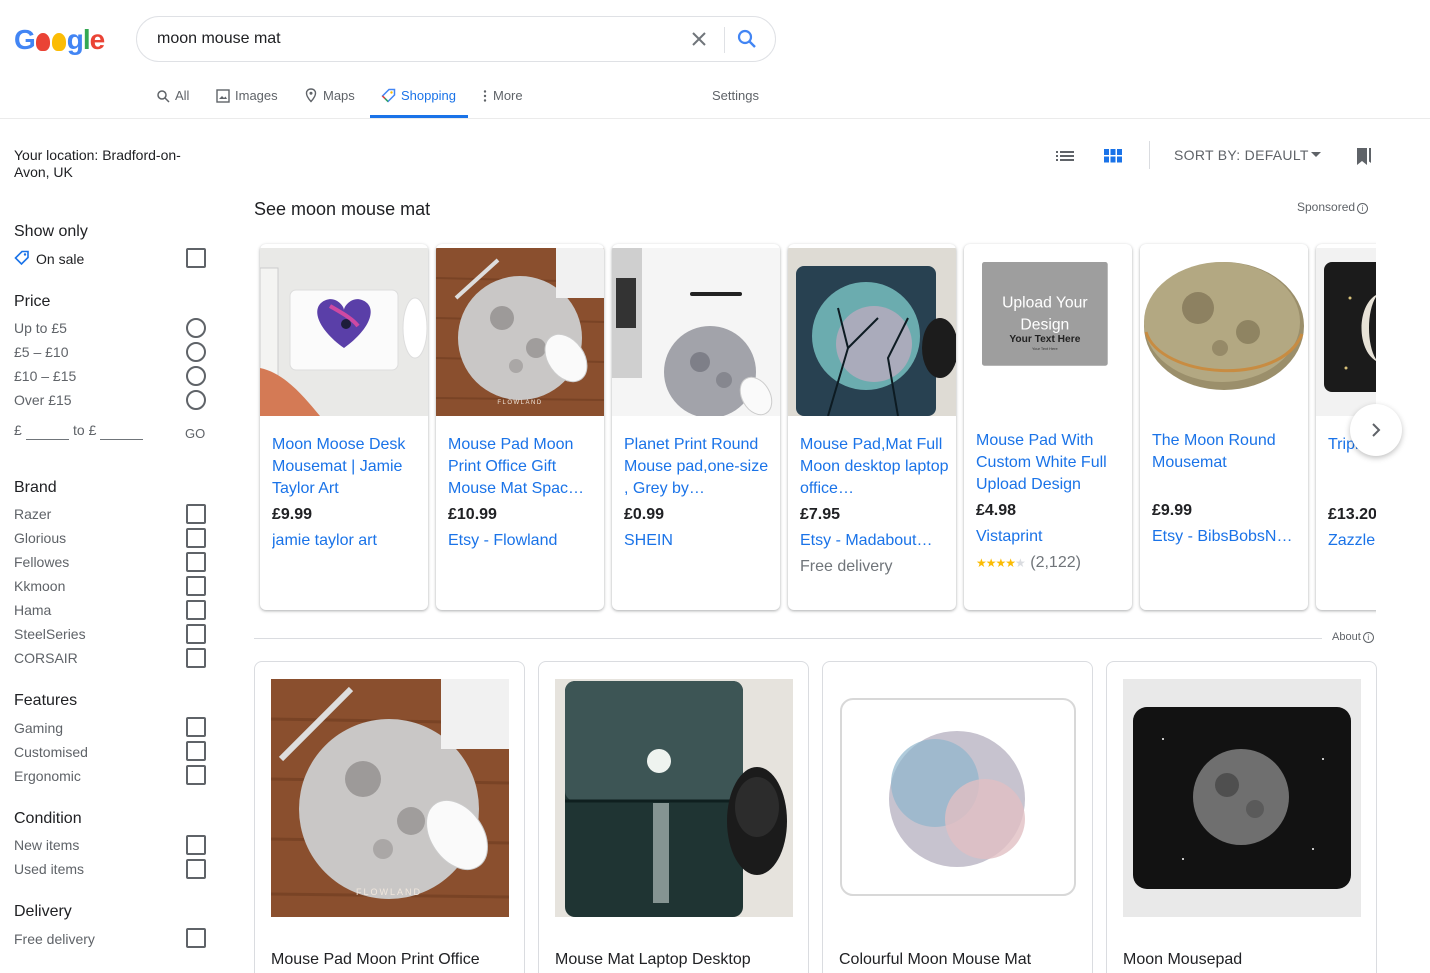  I want to click on bookmark-icon, so click(1364, 156).